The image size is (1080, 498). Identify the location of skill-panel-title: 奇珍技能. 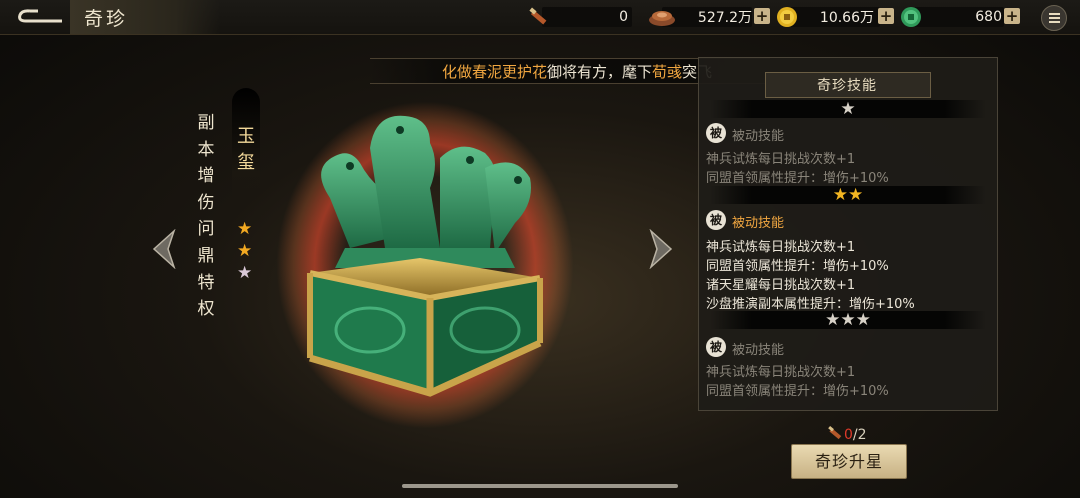
(847, 86).